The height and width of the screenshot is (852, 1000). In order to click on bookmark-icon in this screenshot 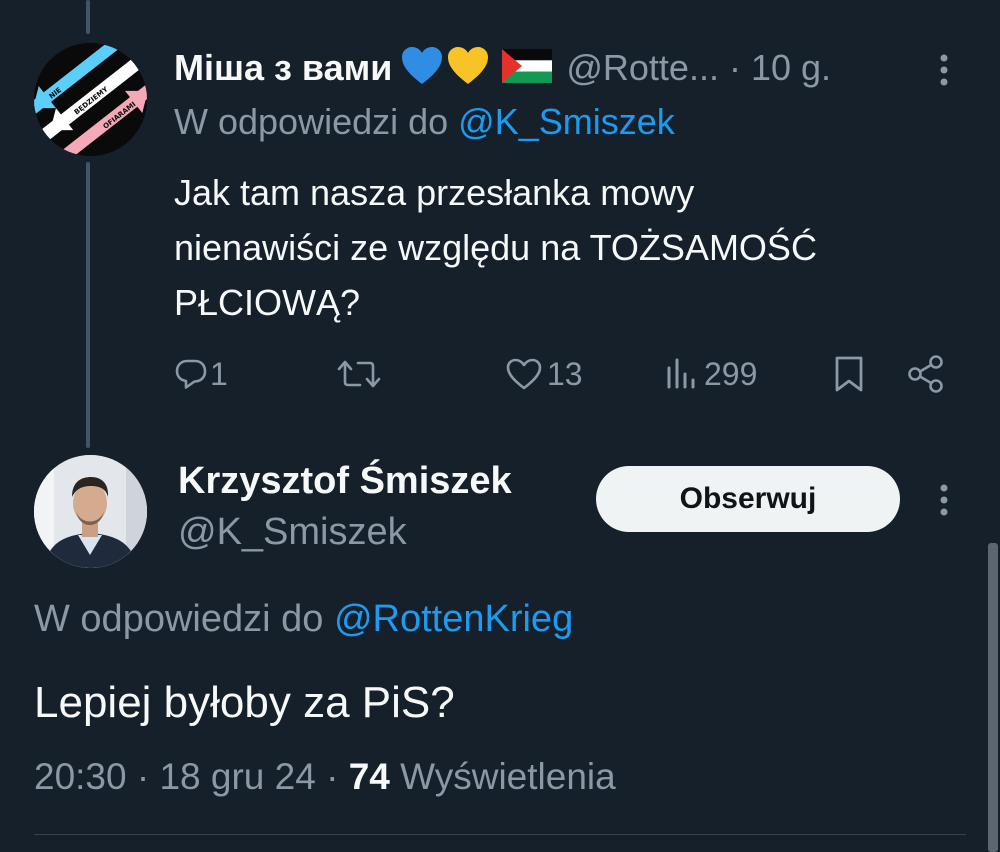, I will do `click(849, 374)`.